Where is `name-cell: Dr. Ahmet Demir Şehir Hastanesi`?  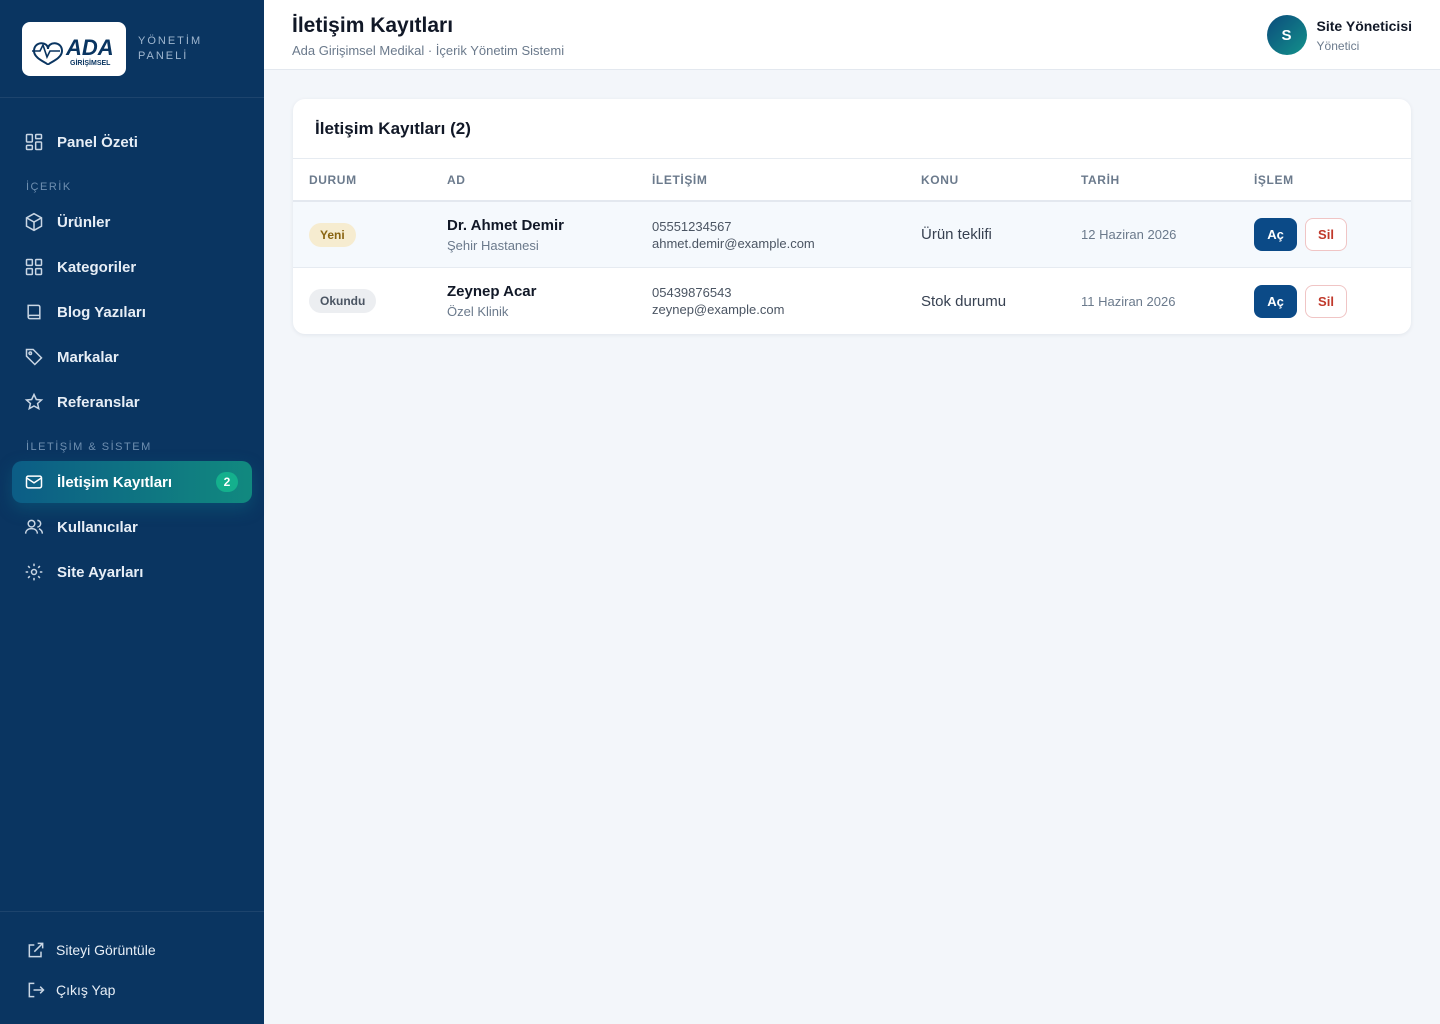
name-cell: Dr. Ahmet Demir Şehir Hastanesi is located at coordinates (549, 235).